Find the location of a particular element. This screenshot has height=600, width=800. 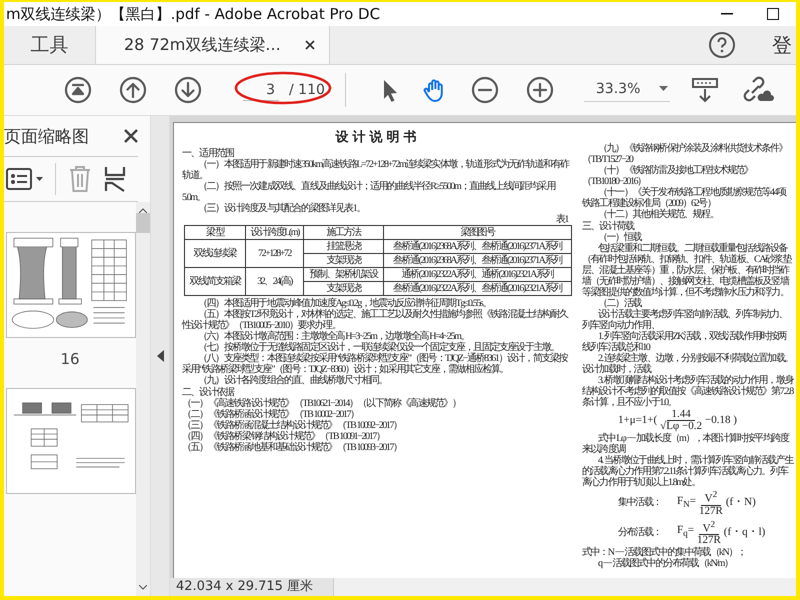

document-text: （二）活载 is located at coordinates (620, 303).